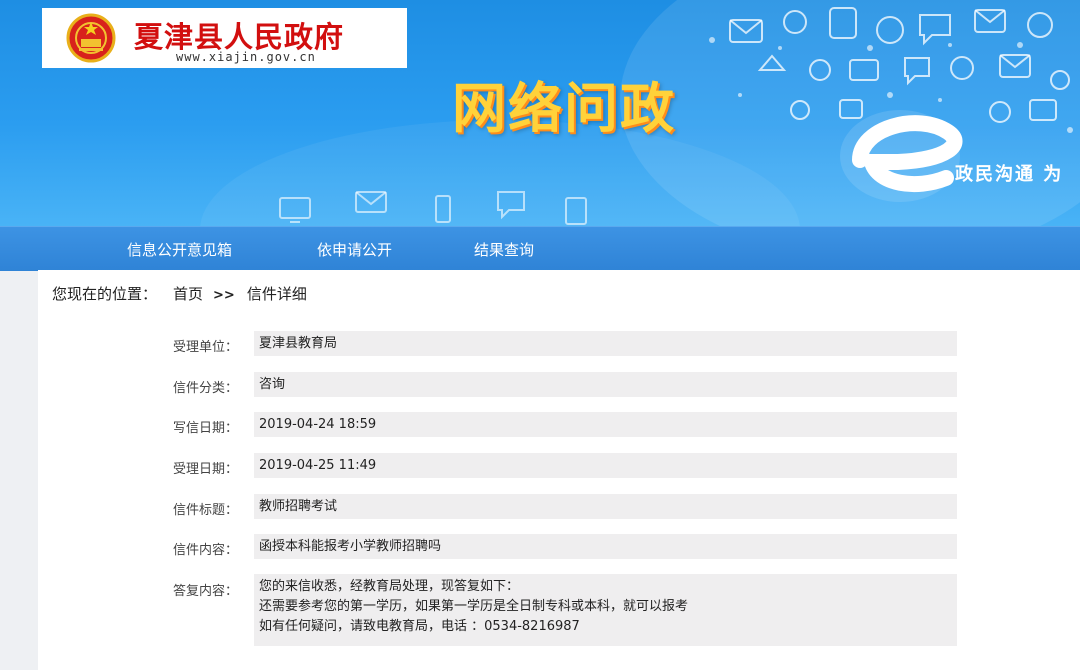 This screenshot has height=670, width=1080. I want to click on nav-item-request-disclosure: 依申请公开, so click(354, 249).